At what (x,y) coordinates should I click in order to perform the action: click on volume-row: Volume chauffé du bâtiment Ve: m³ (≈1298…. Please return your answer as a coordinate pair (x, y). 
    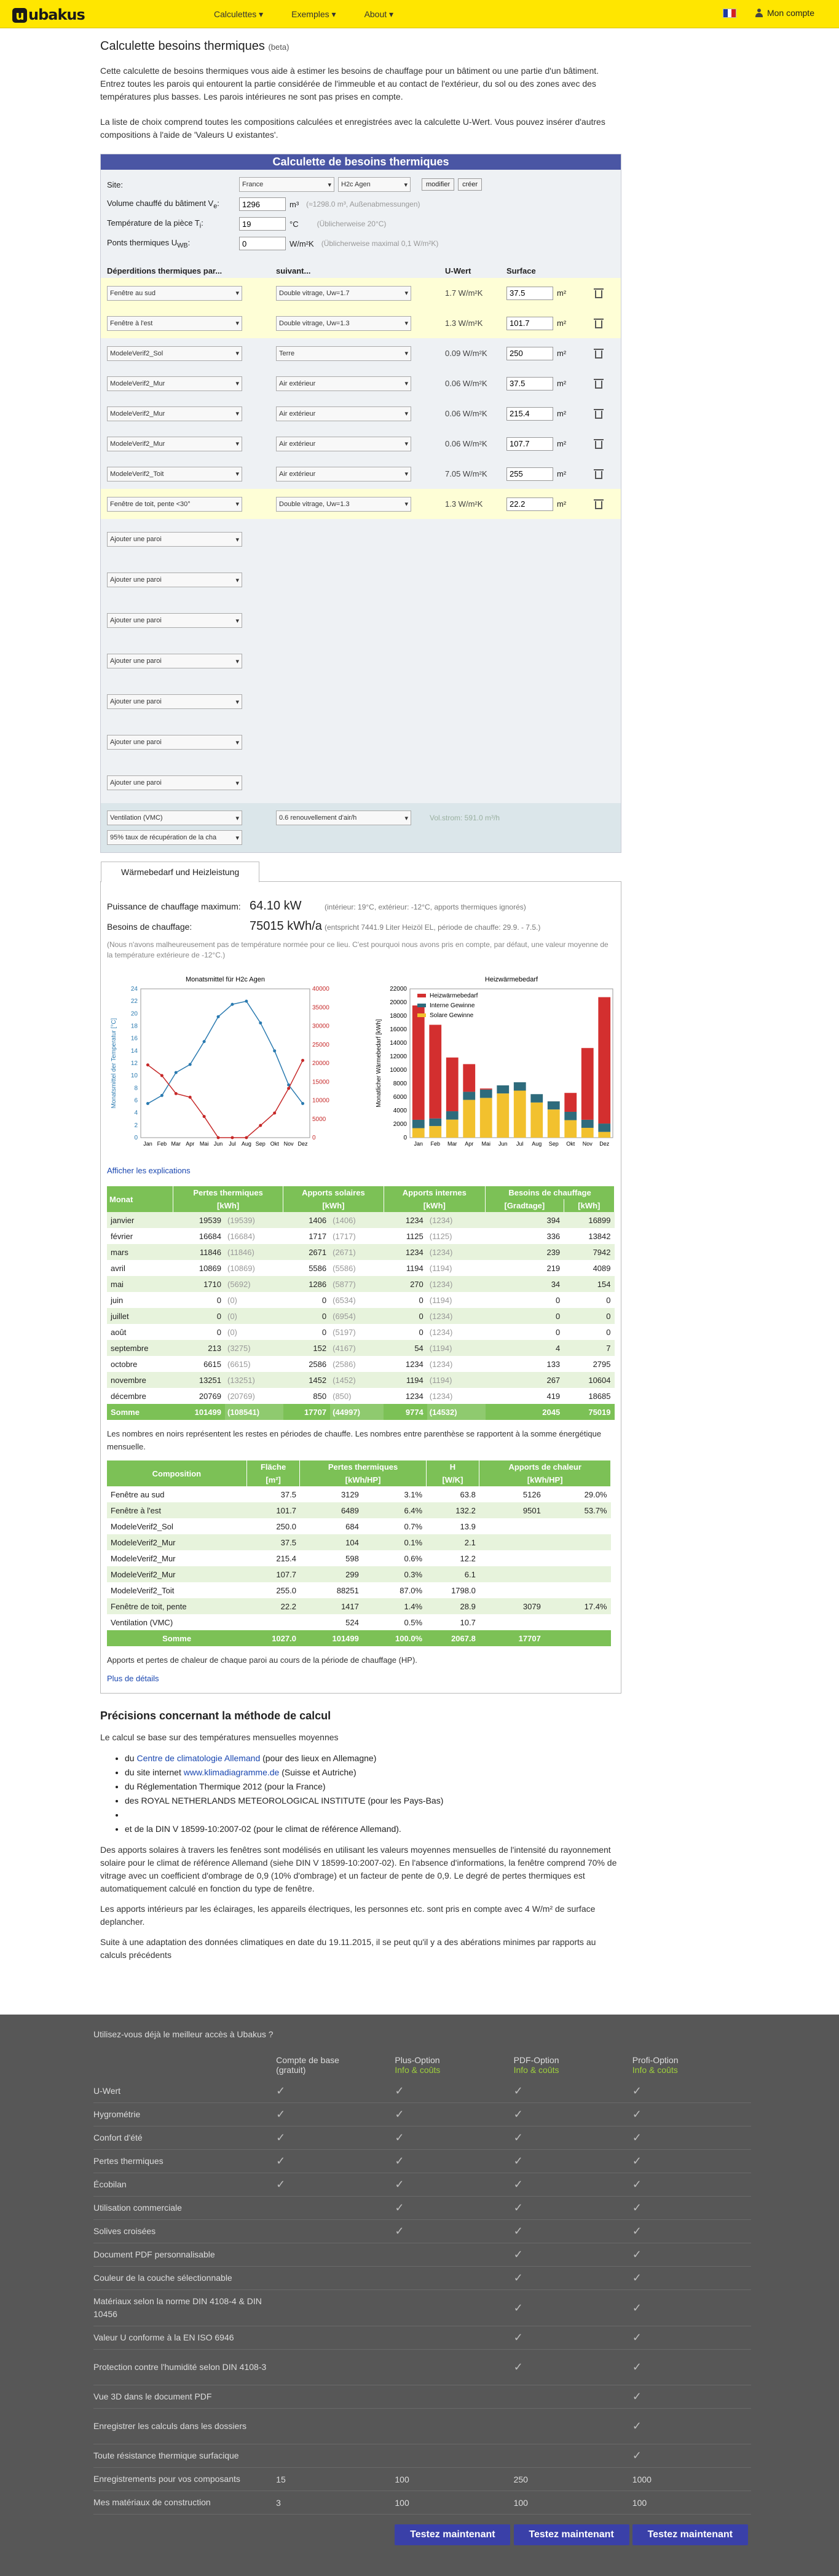
    Looking at the image, I should click on (361, 204).